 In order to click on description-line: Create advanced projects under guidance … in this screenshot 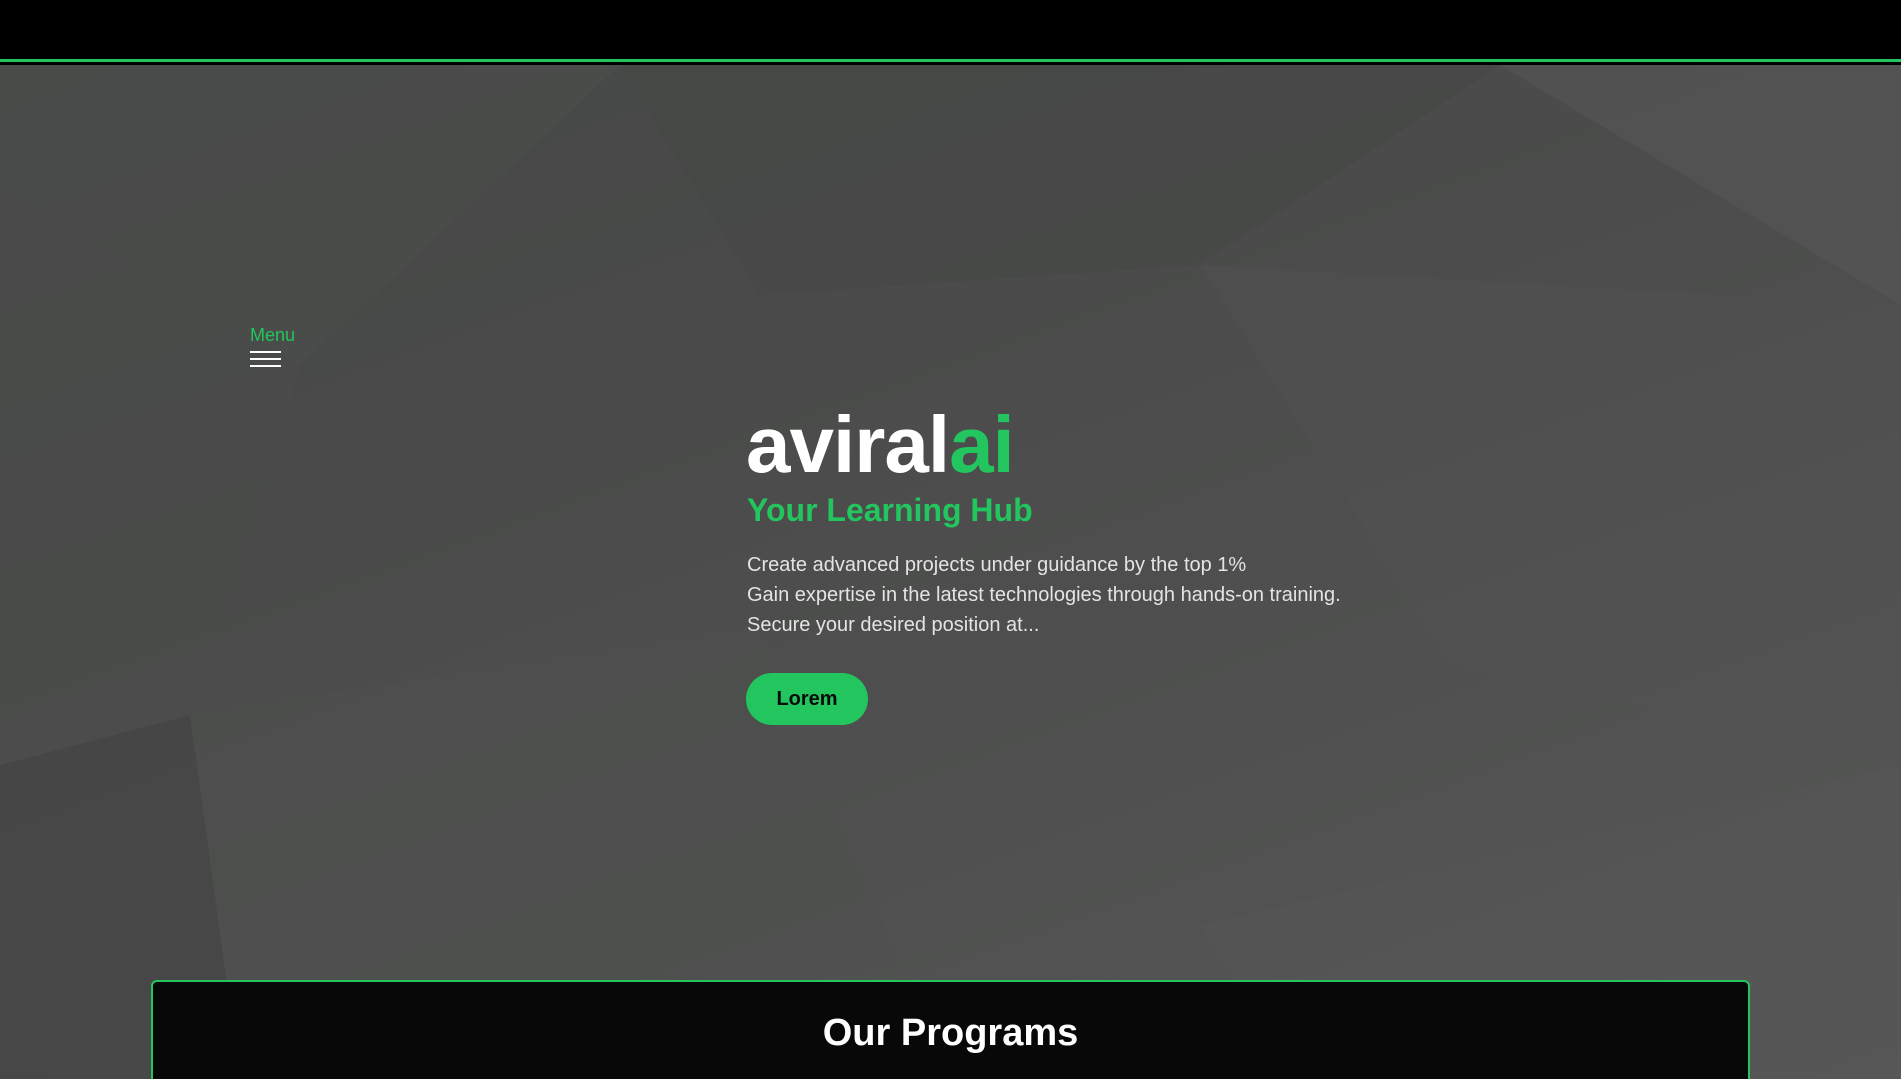, I will do `click(997, 565)`.